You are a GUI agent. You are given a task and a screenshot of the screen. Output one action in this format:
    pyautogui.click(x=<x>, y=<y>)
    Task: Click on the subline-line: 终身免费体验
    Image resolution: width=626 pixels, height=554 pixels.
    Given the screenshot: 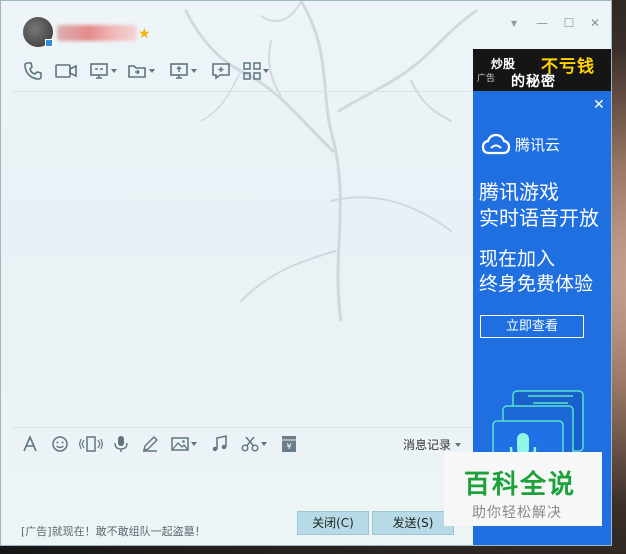 What is the action you would take?
    pyautogui.click(x=536, y=284)
    